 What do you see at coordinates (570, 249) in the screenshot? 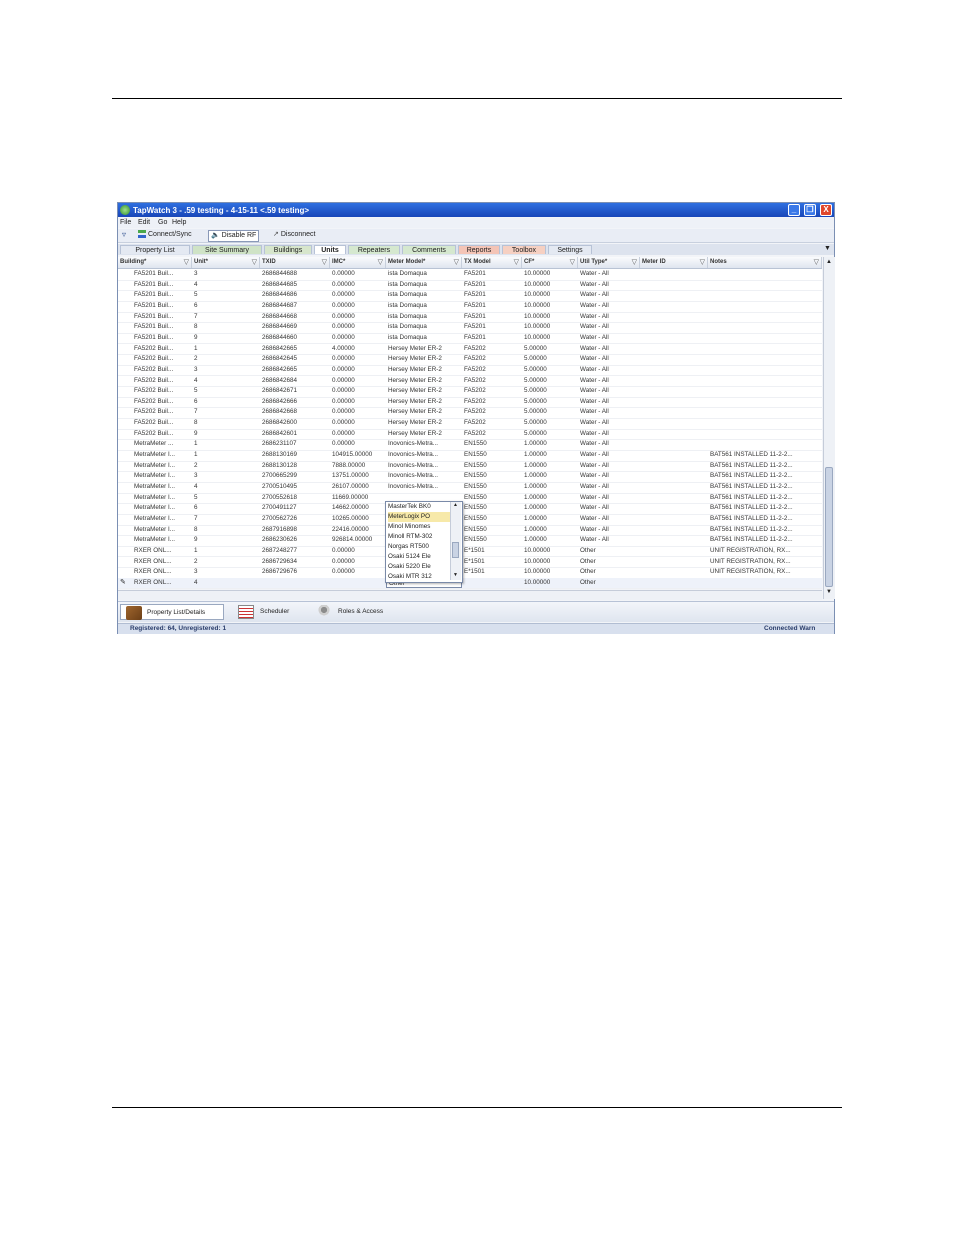
I see `tab-settings: Settings` at bounding box center [570, 249].